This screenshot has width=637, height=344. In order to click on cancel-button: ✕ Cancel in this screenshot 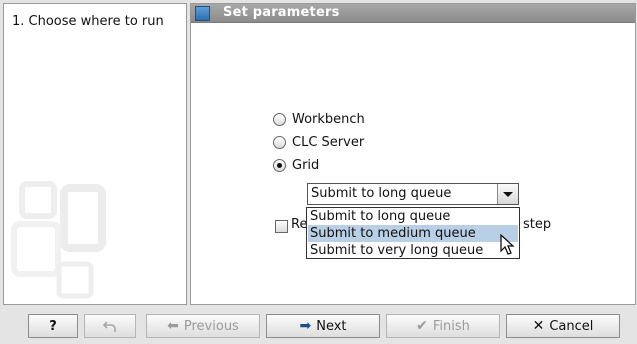, I will do `click(563, 326)`.